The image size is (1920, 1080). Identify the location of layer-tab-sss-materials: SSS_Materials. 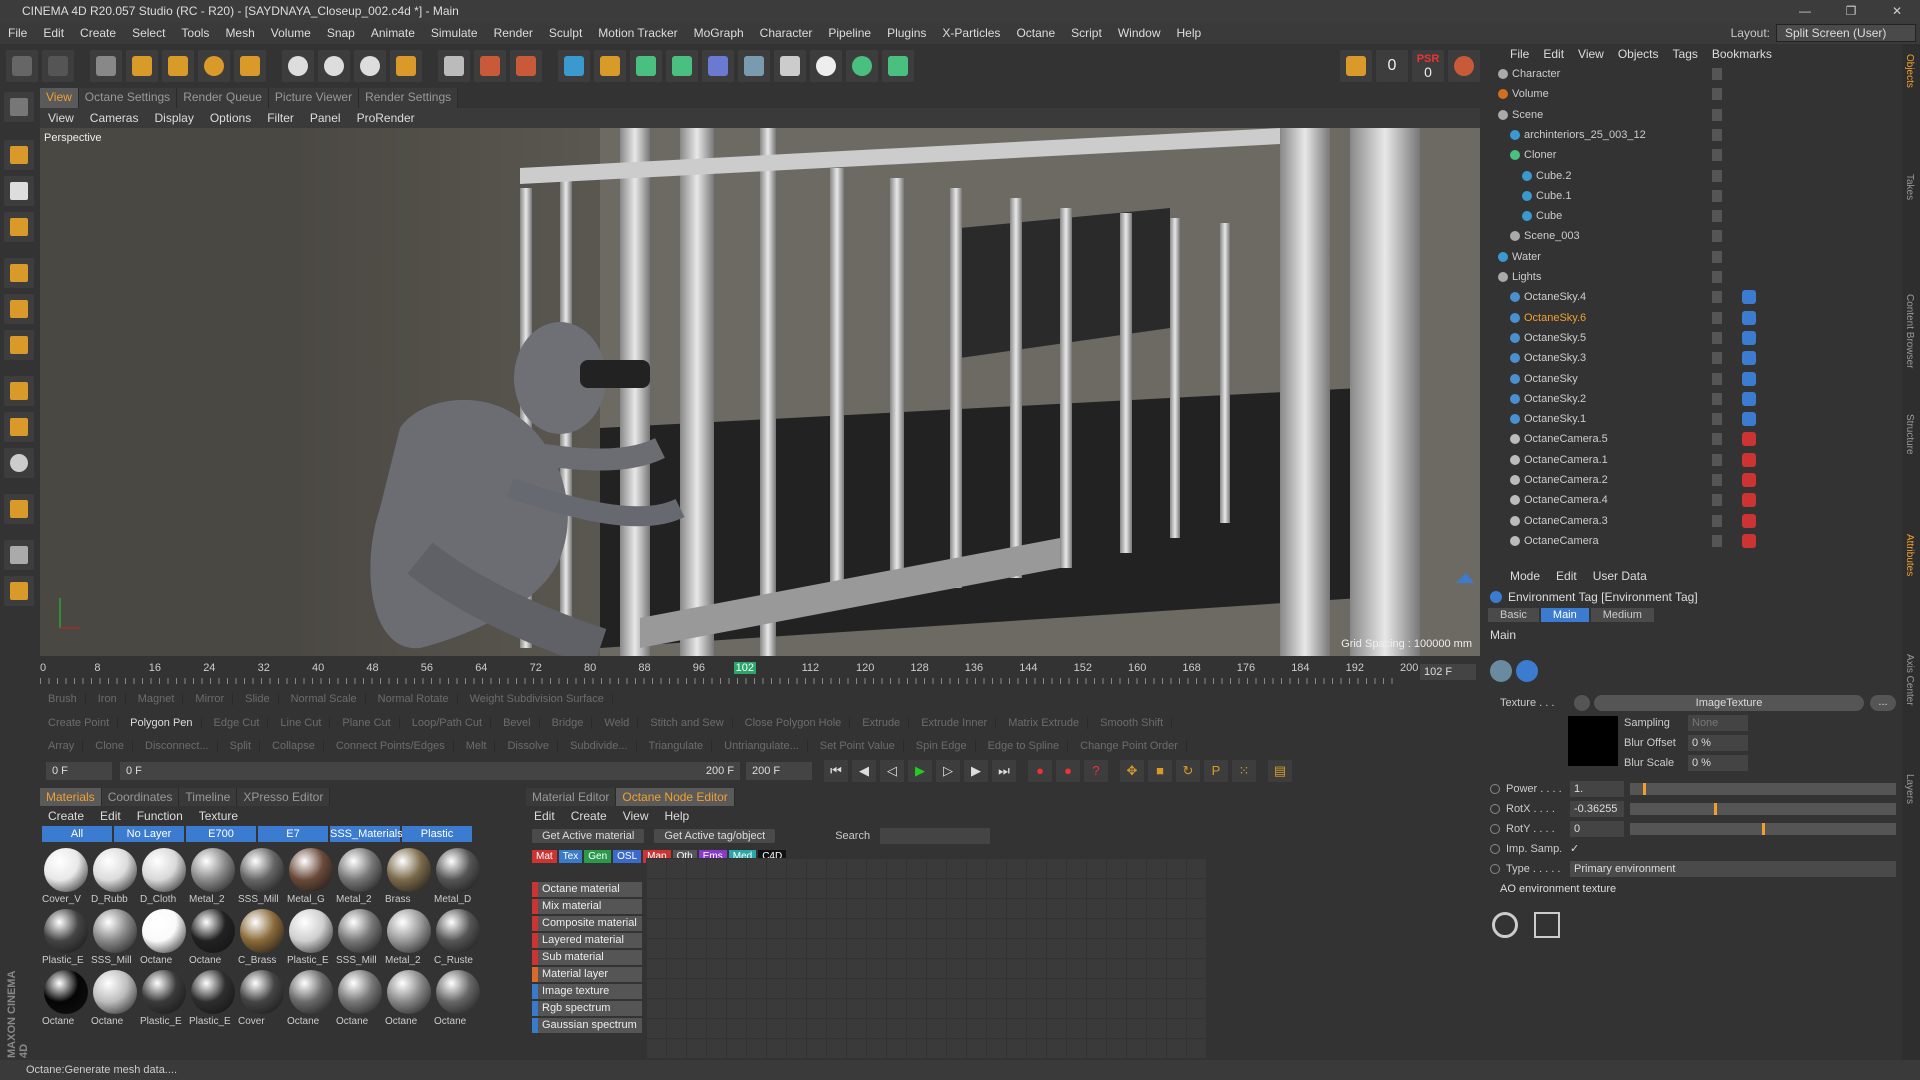
(366, 834).